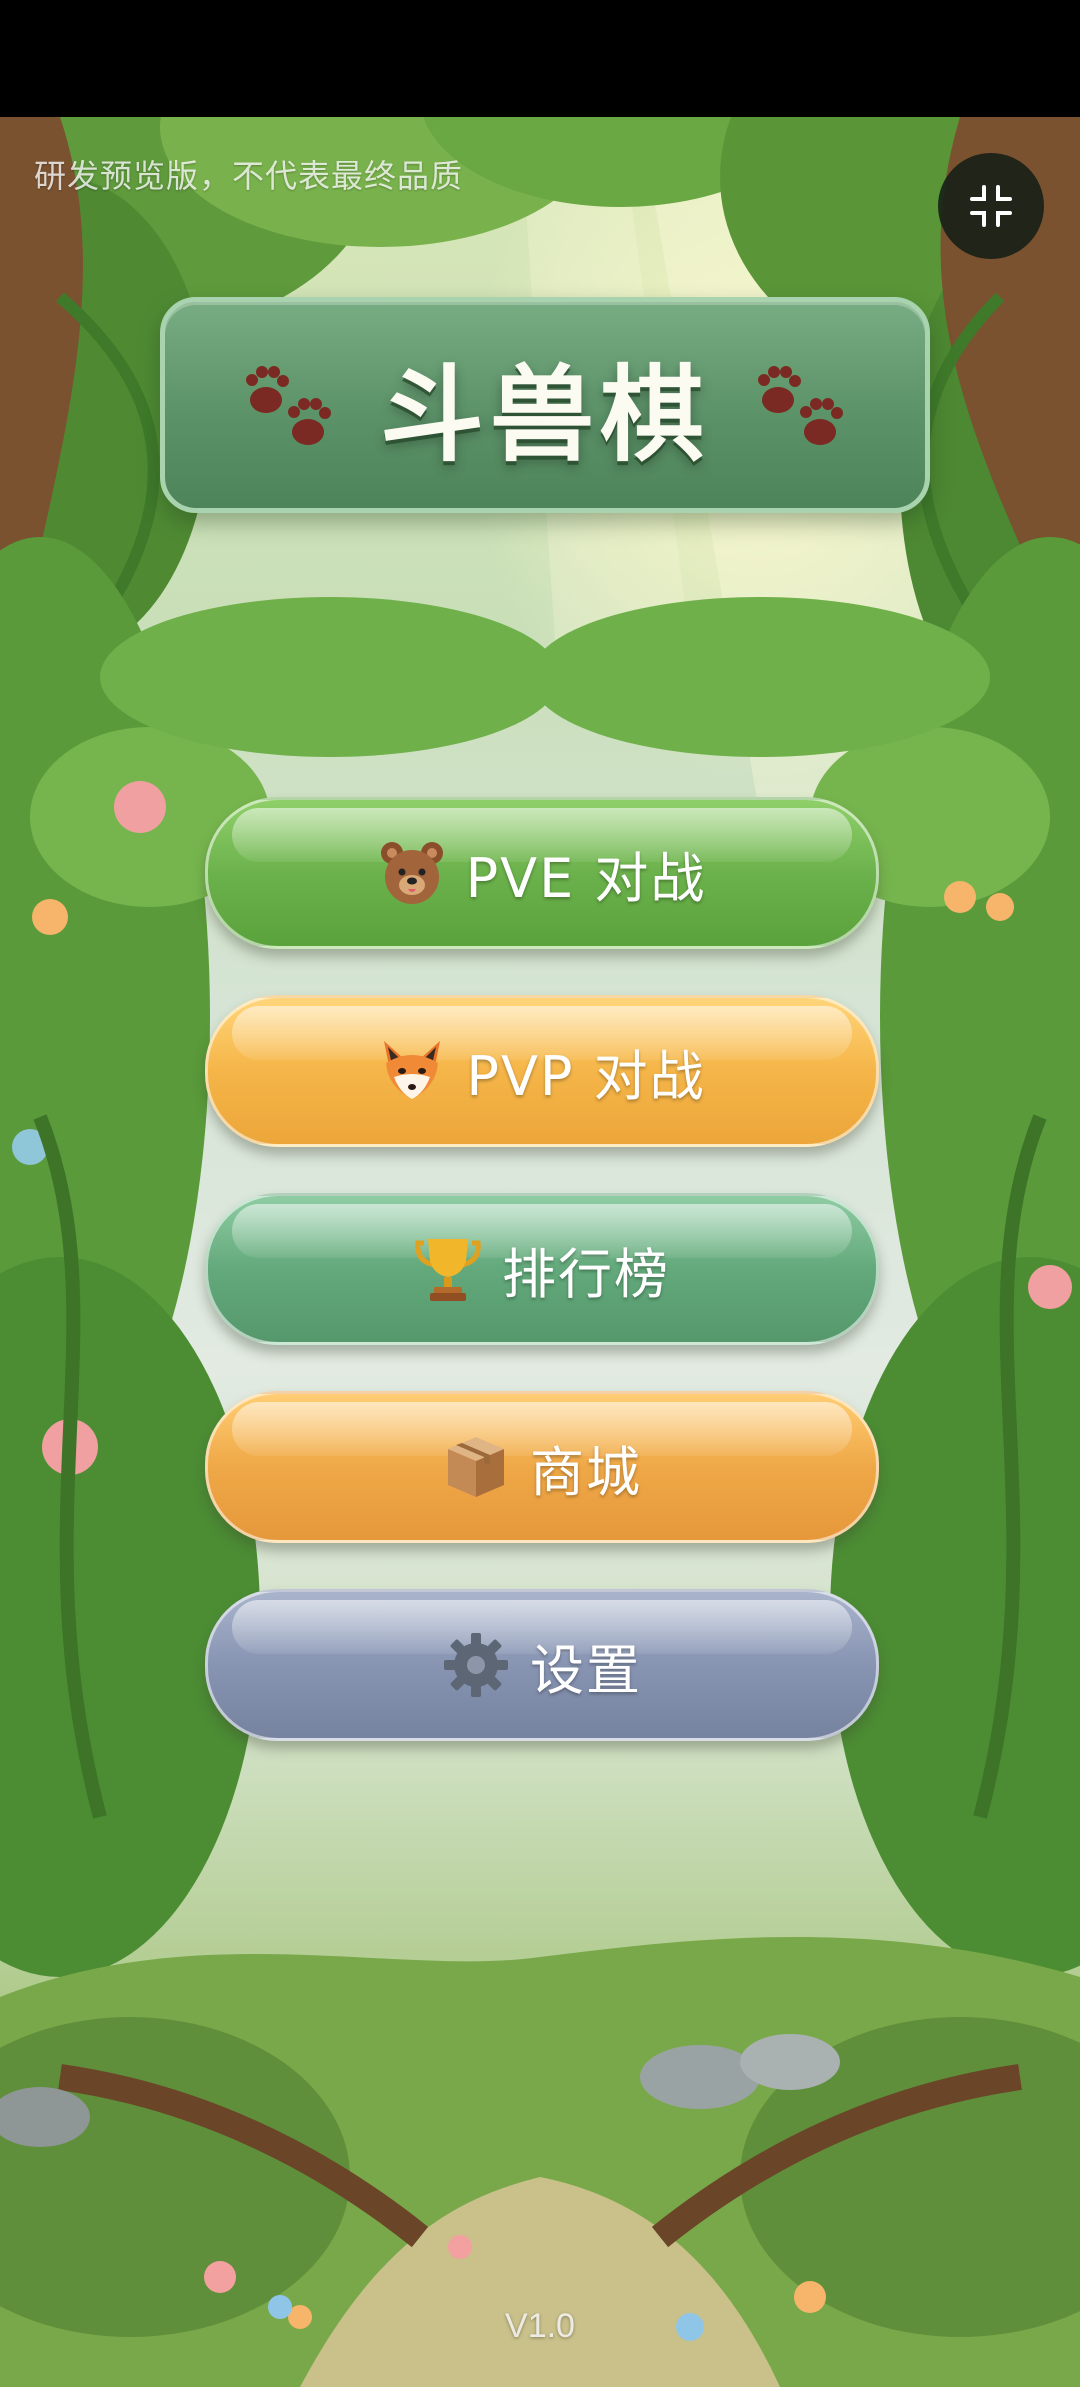  What do you see at coordinates (412, 1070) in the screenshot?
I see `fox-icon` at bounding box center [412, 1070].